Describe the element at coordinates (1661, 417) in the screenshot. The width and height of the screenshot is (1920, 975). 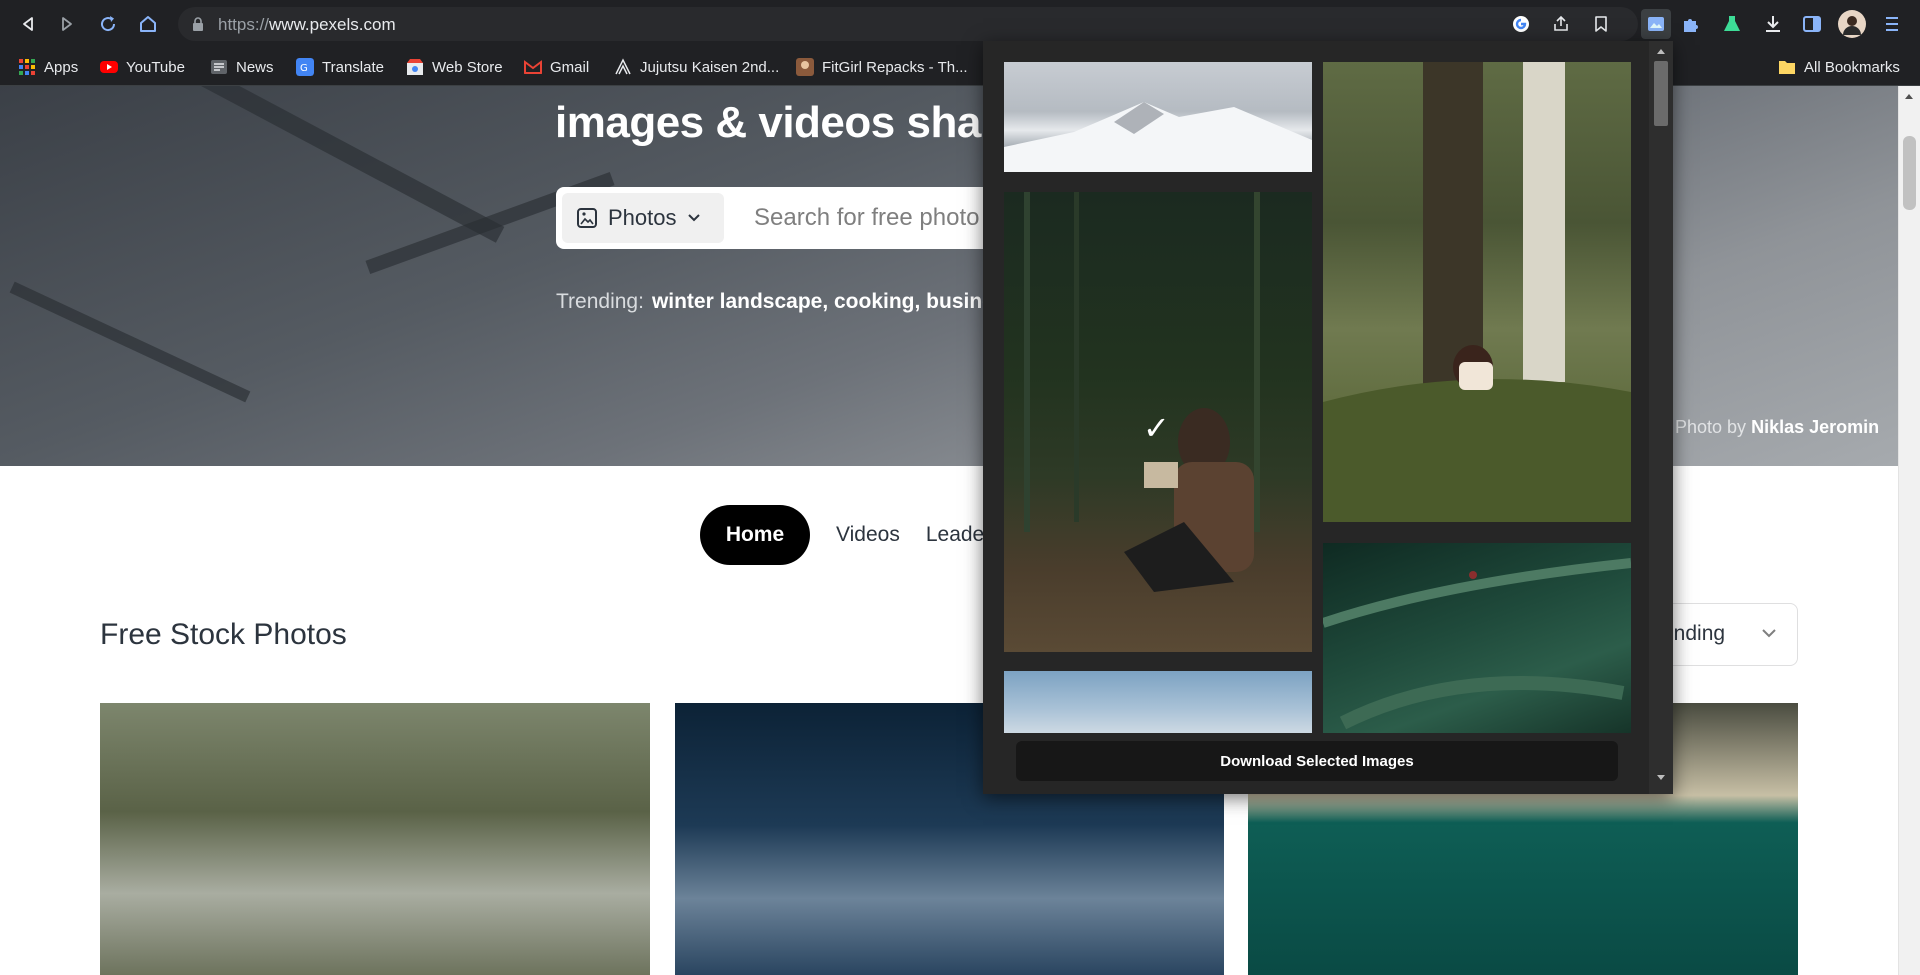
I see `popup-scrollbar` at that location.